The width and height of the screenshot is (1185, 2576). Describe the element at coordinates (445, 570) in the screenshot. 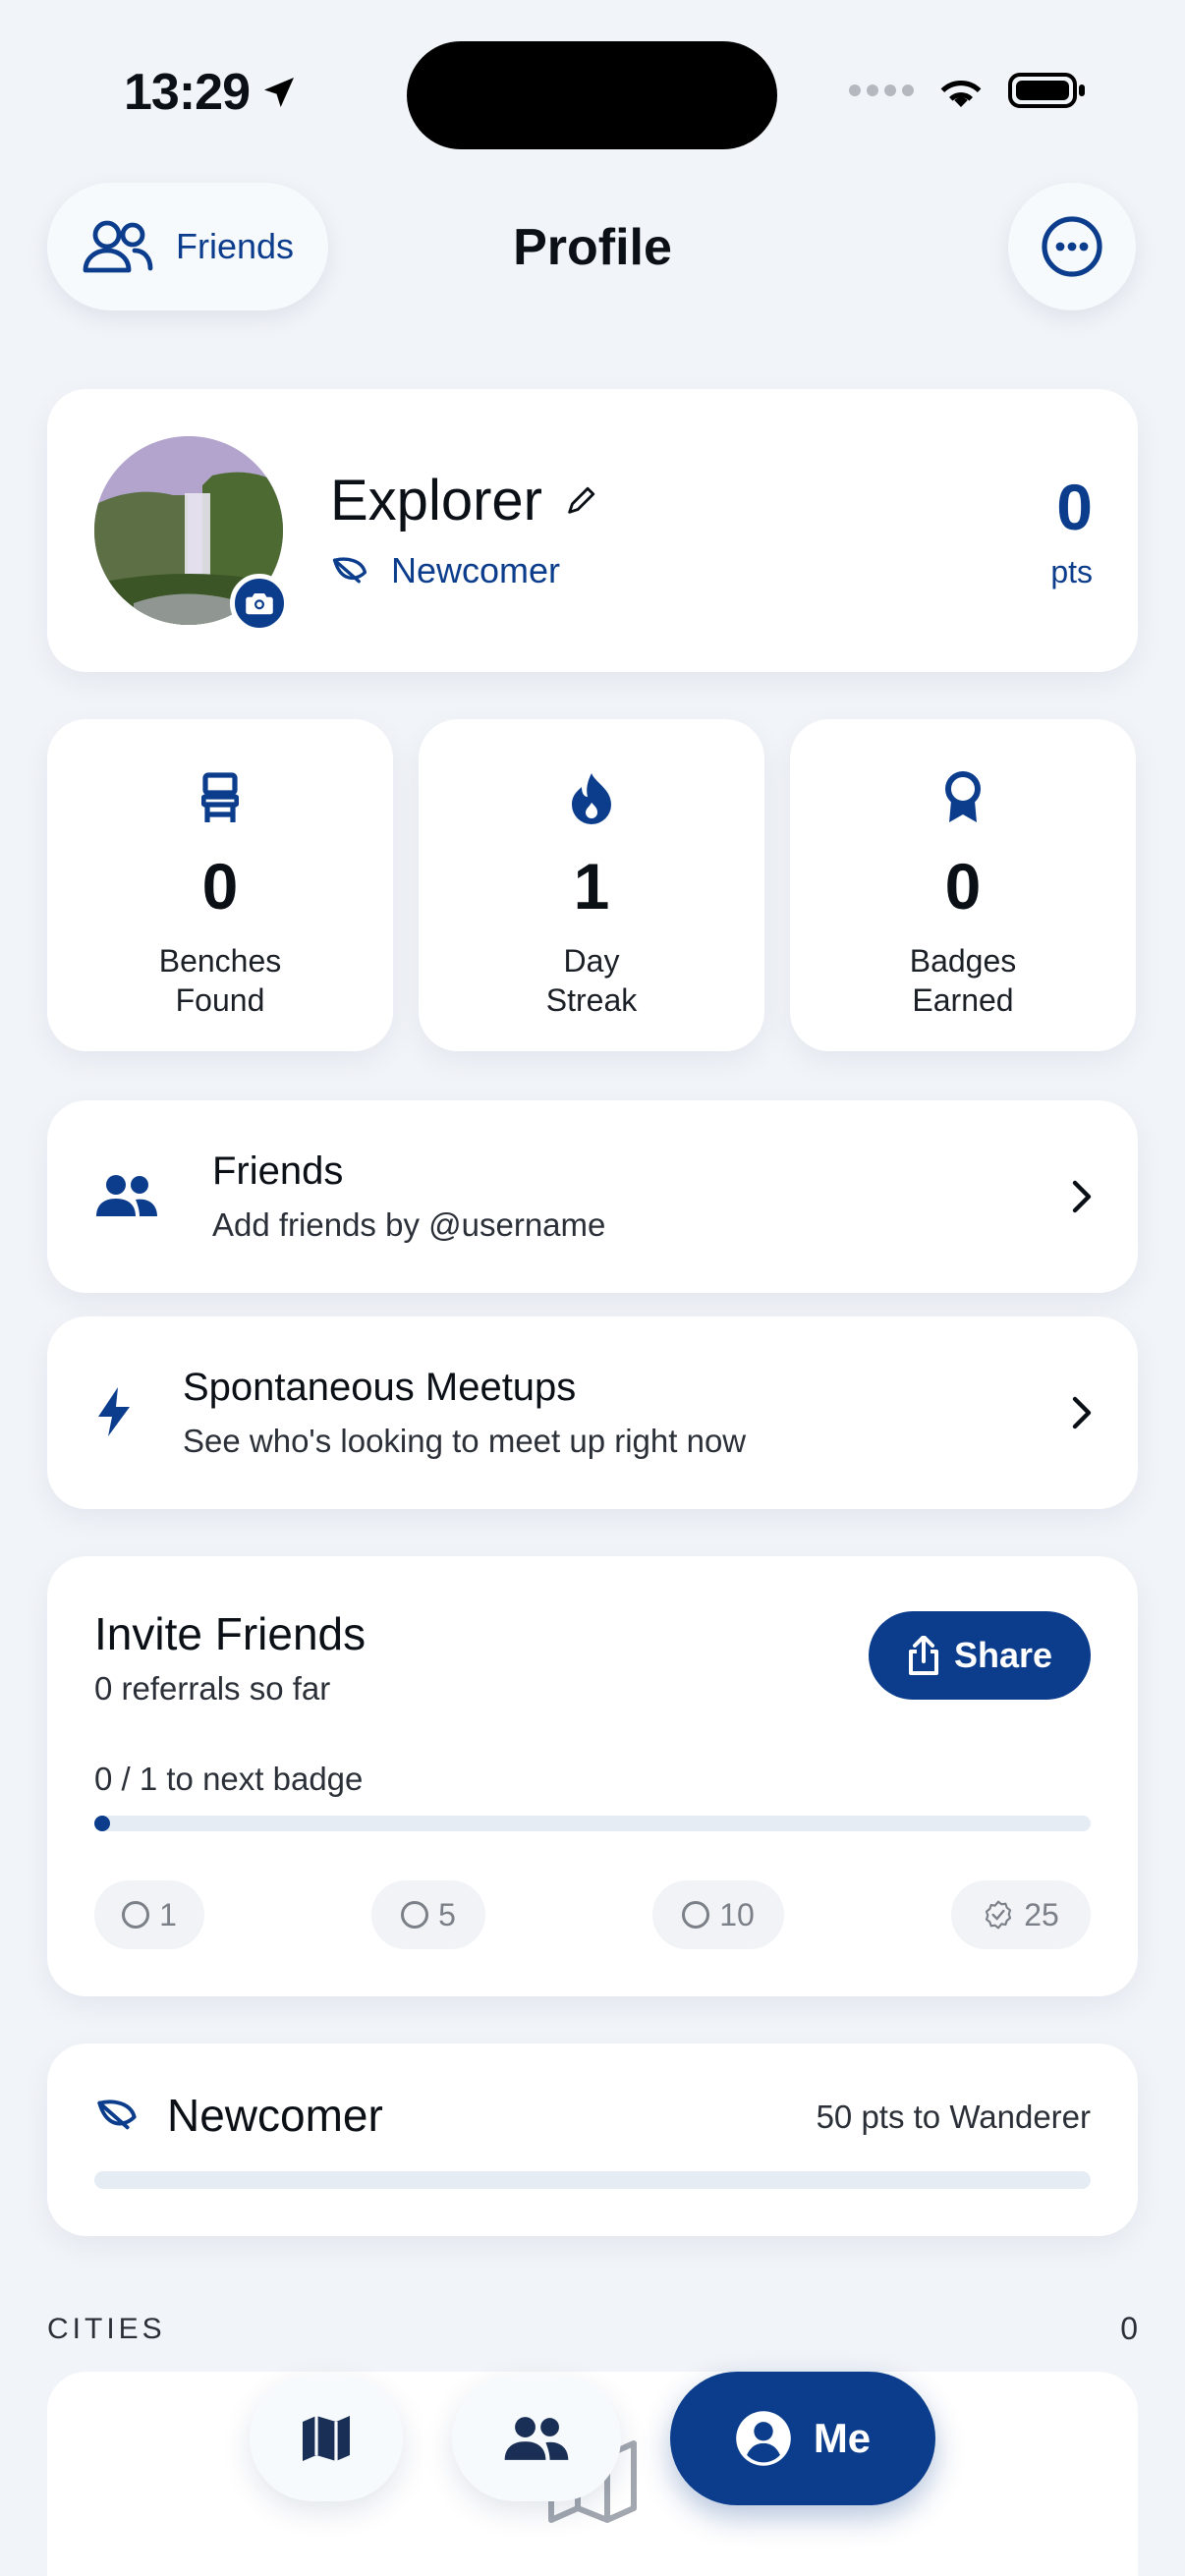

I see `user-rank: Newcomer` at that location.